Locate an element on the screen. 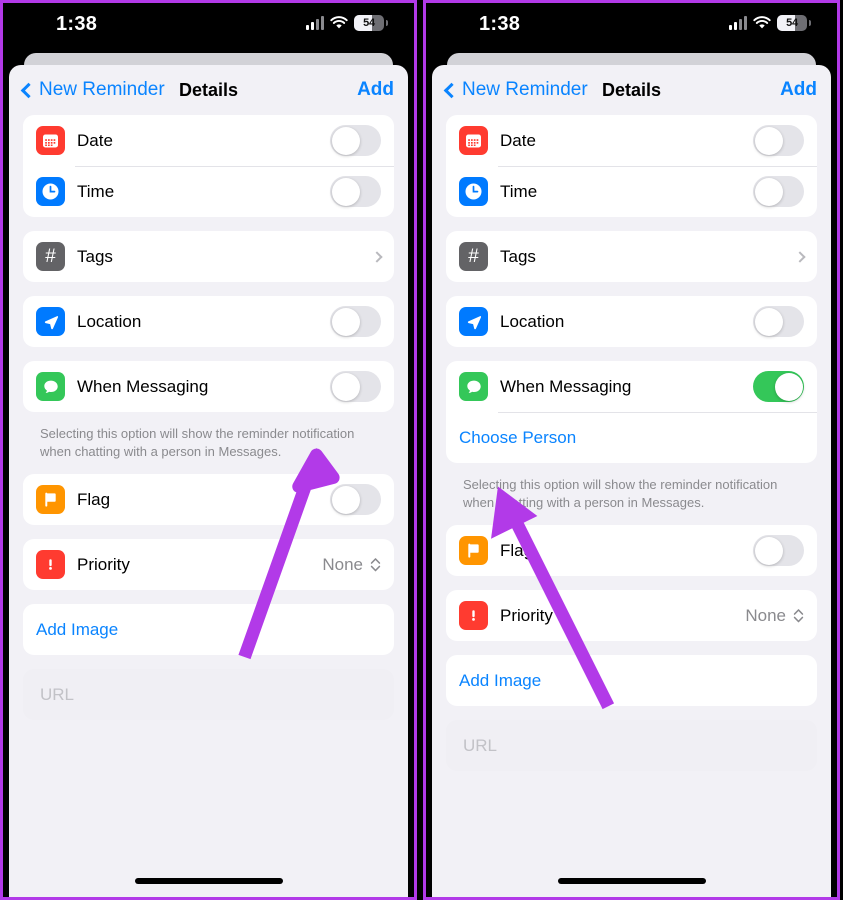  status-bar-left: 1:38 54 is located at coordinates (208, 25).